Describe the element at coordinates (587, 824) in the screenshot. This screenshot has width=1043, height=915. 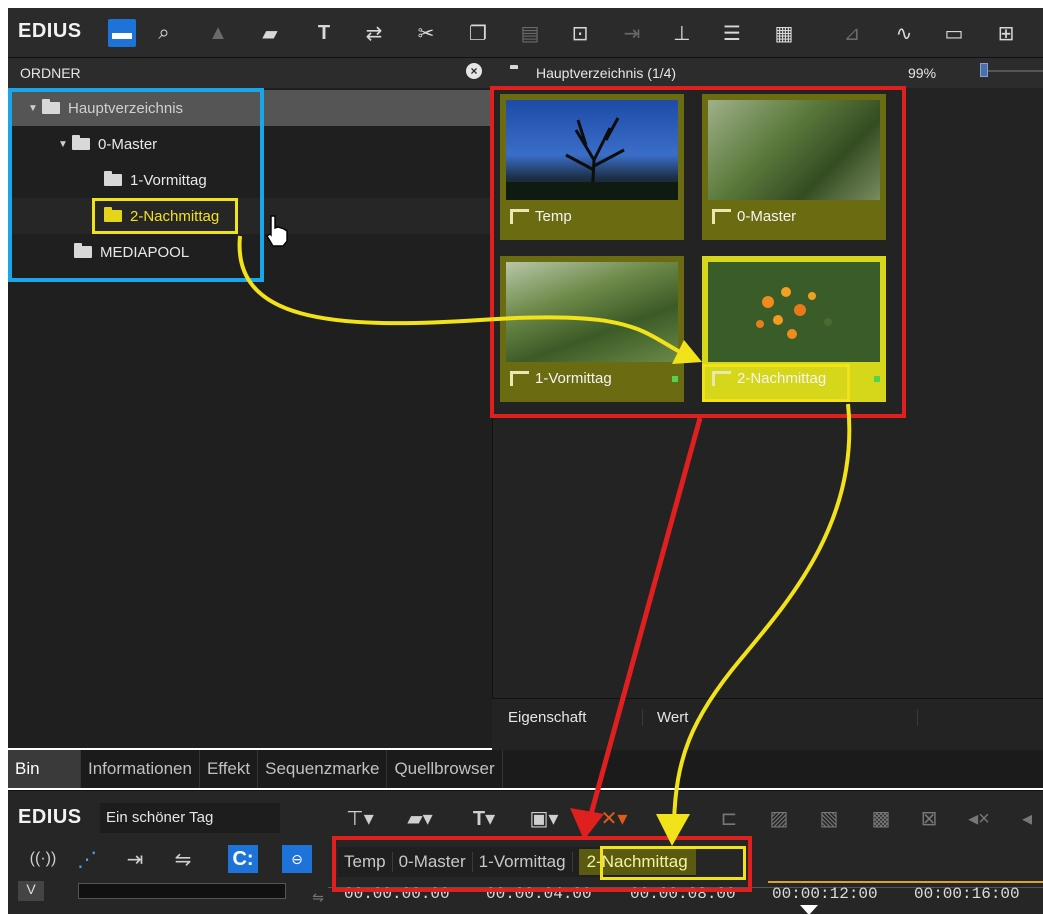
I see `red-arrowhead` at that location.